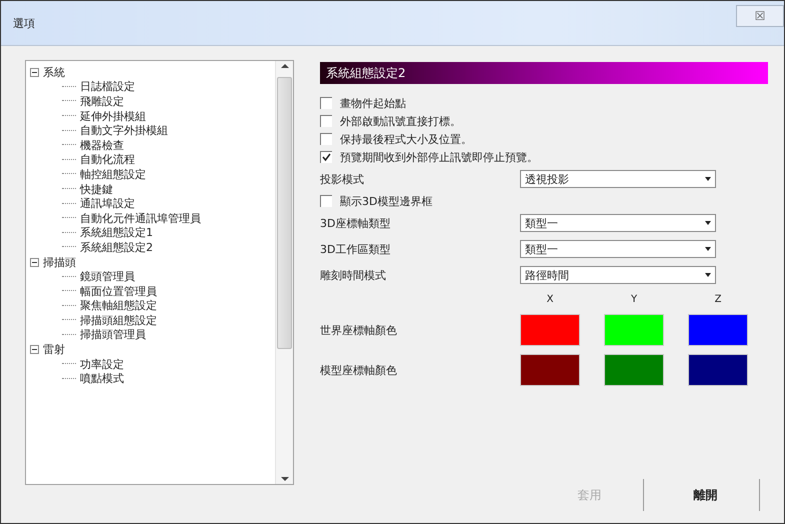 Image resolution: width=785 pixels, height=524 pixels. What do you see at coordinates (102, 364) in the screenshot?
I see `tree-item: 功率設定` at bounding box center [102, 364].